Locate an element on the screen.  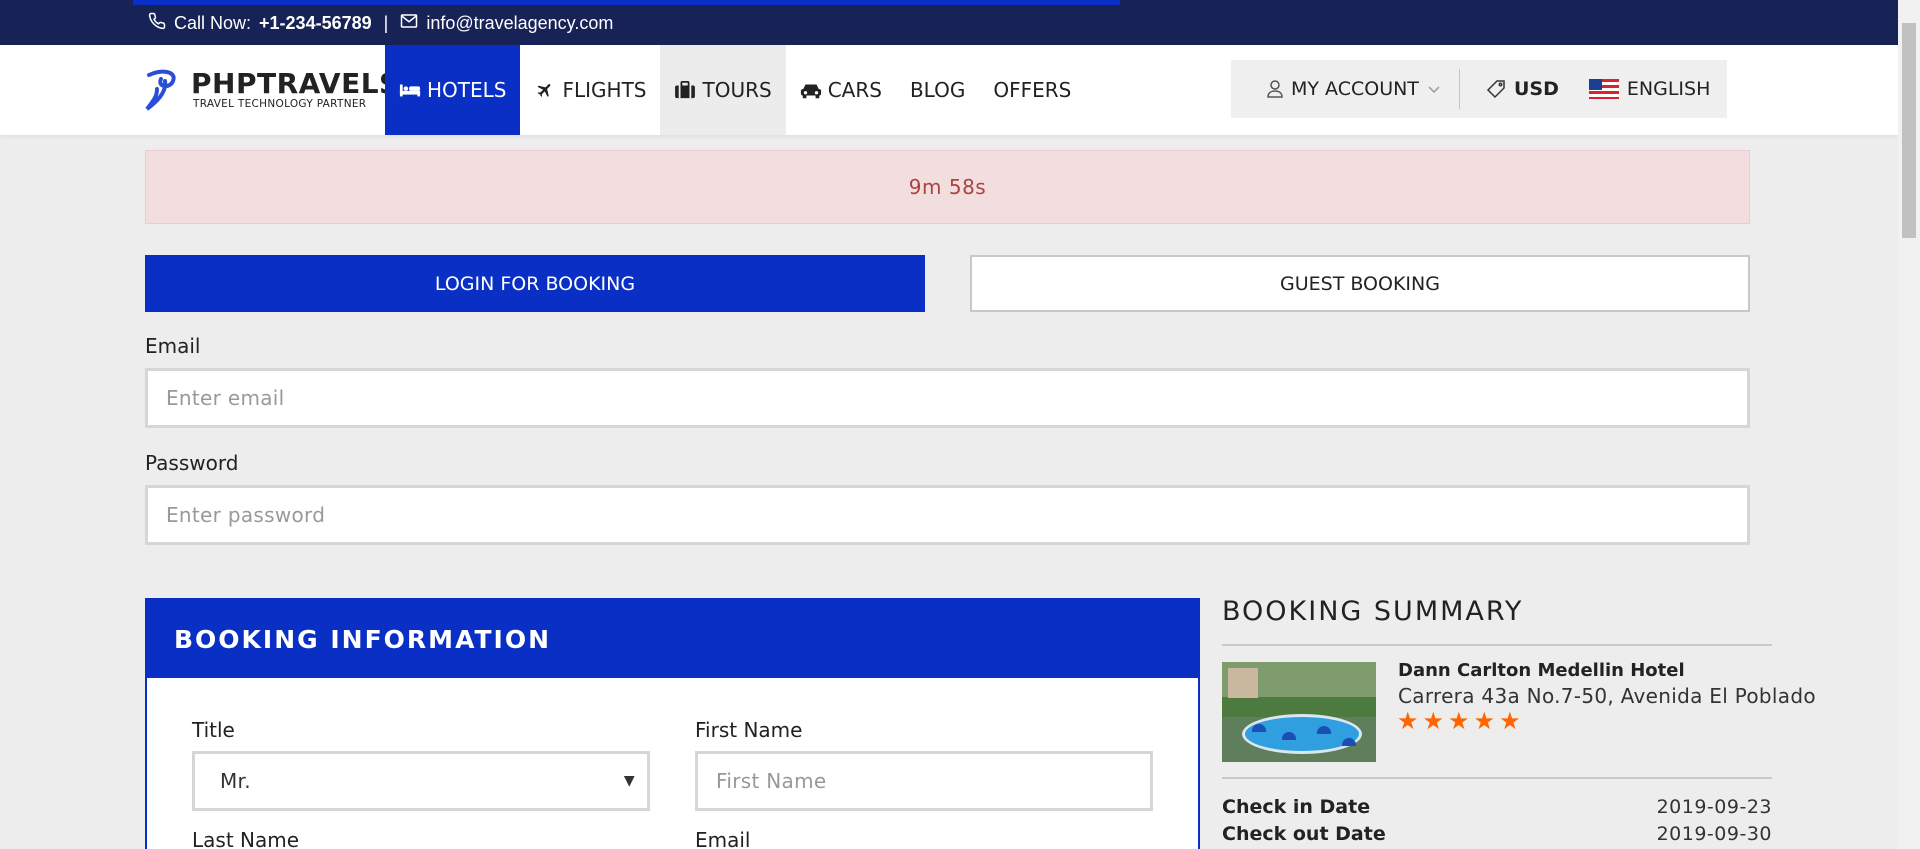
language-label: ENGLISH is located at coordinates (1668, 89).